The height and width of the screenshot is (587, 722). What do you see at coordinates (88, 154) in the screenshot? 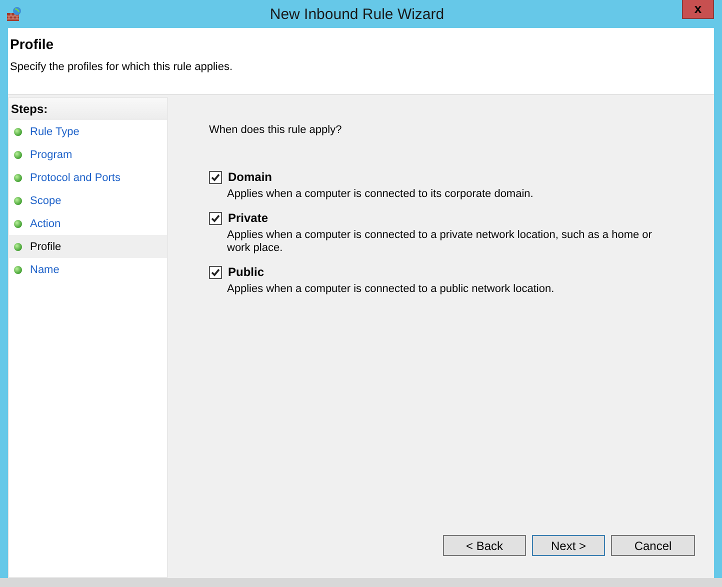
I see `step-item: Program` at bounding box center [88, 154].